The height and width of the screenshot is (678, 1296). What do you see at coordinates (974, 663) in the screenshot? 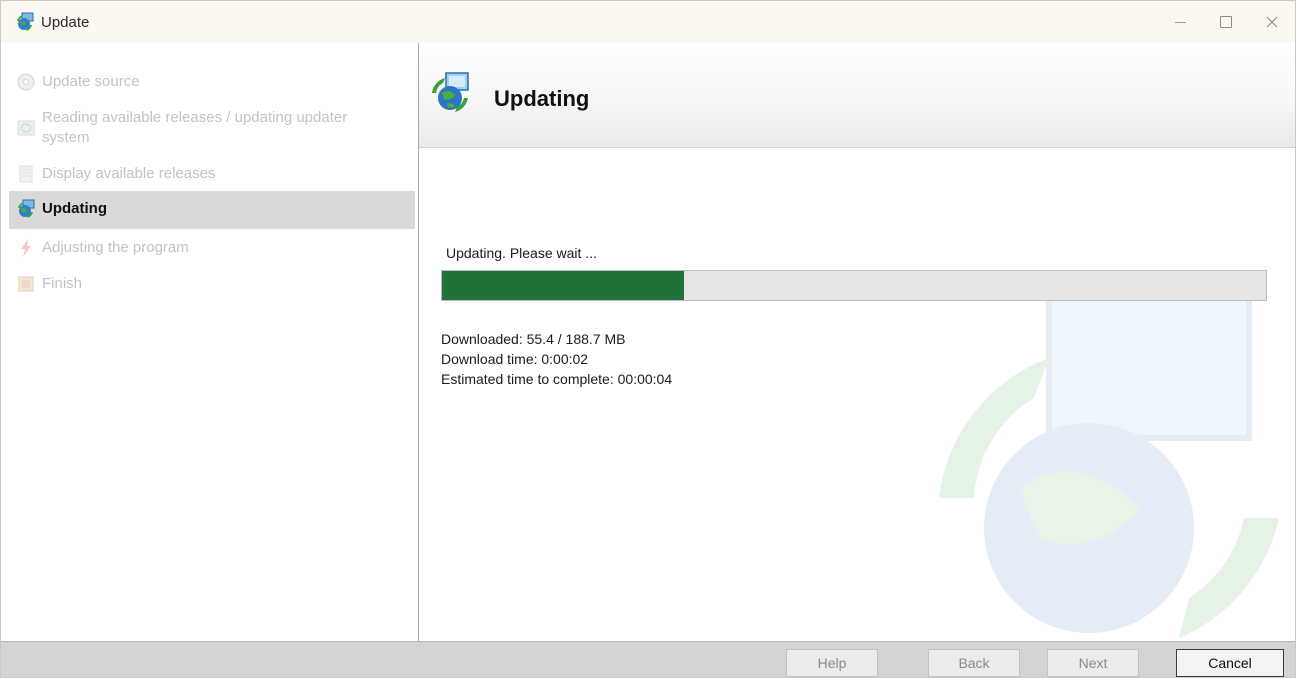
I see `back-button: Back` at bounding box center [974, 663].